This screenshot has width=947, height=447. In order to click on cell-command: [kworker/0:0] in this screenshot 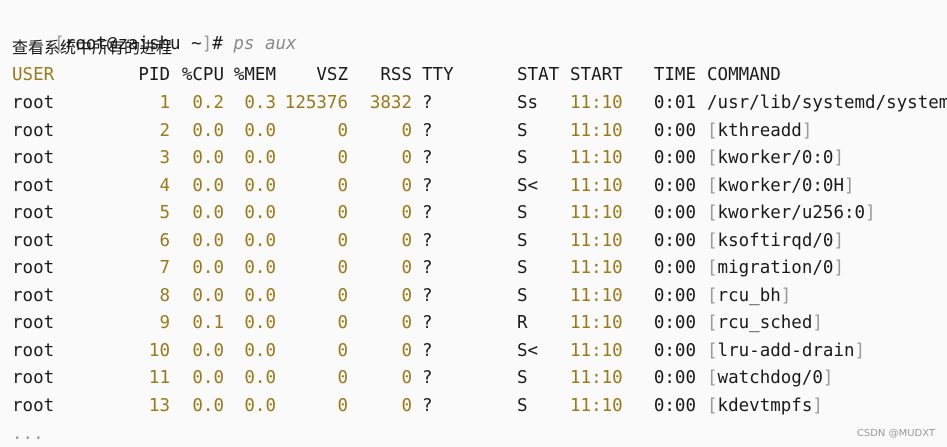, I will do `click(775, 158)`.